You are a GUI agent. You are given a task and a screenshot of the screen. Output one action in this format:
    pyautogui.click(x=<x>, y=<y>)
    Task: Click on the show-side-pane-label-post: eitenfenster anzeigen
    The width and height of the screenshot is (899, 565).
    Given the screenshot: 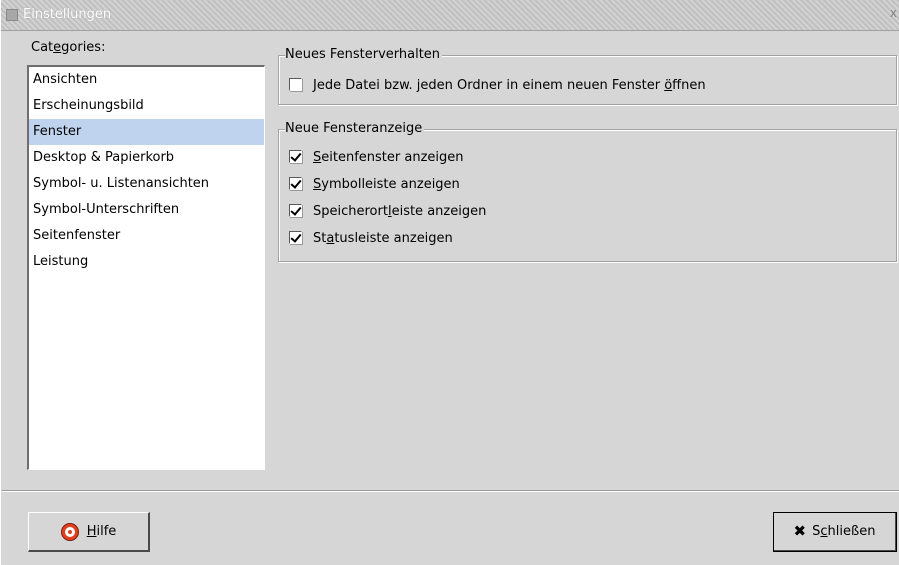 What is the action you would take?
    pyautogui.click(x=392, y=157)
    